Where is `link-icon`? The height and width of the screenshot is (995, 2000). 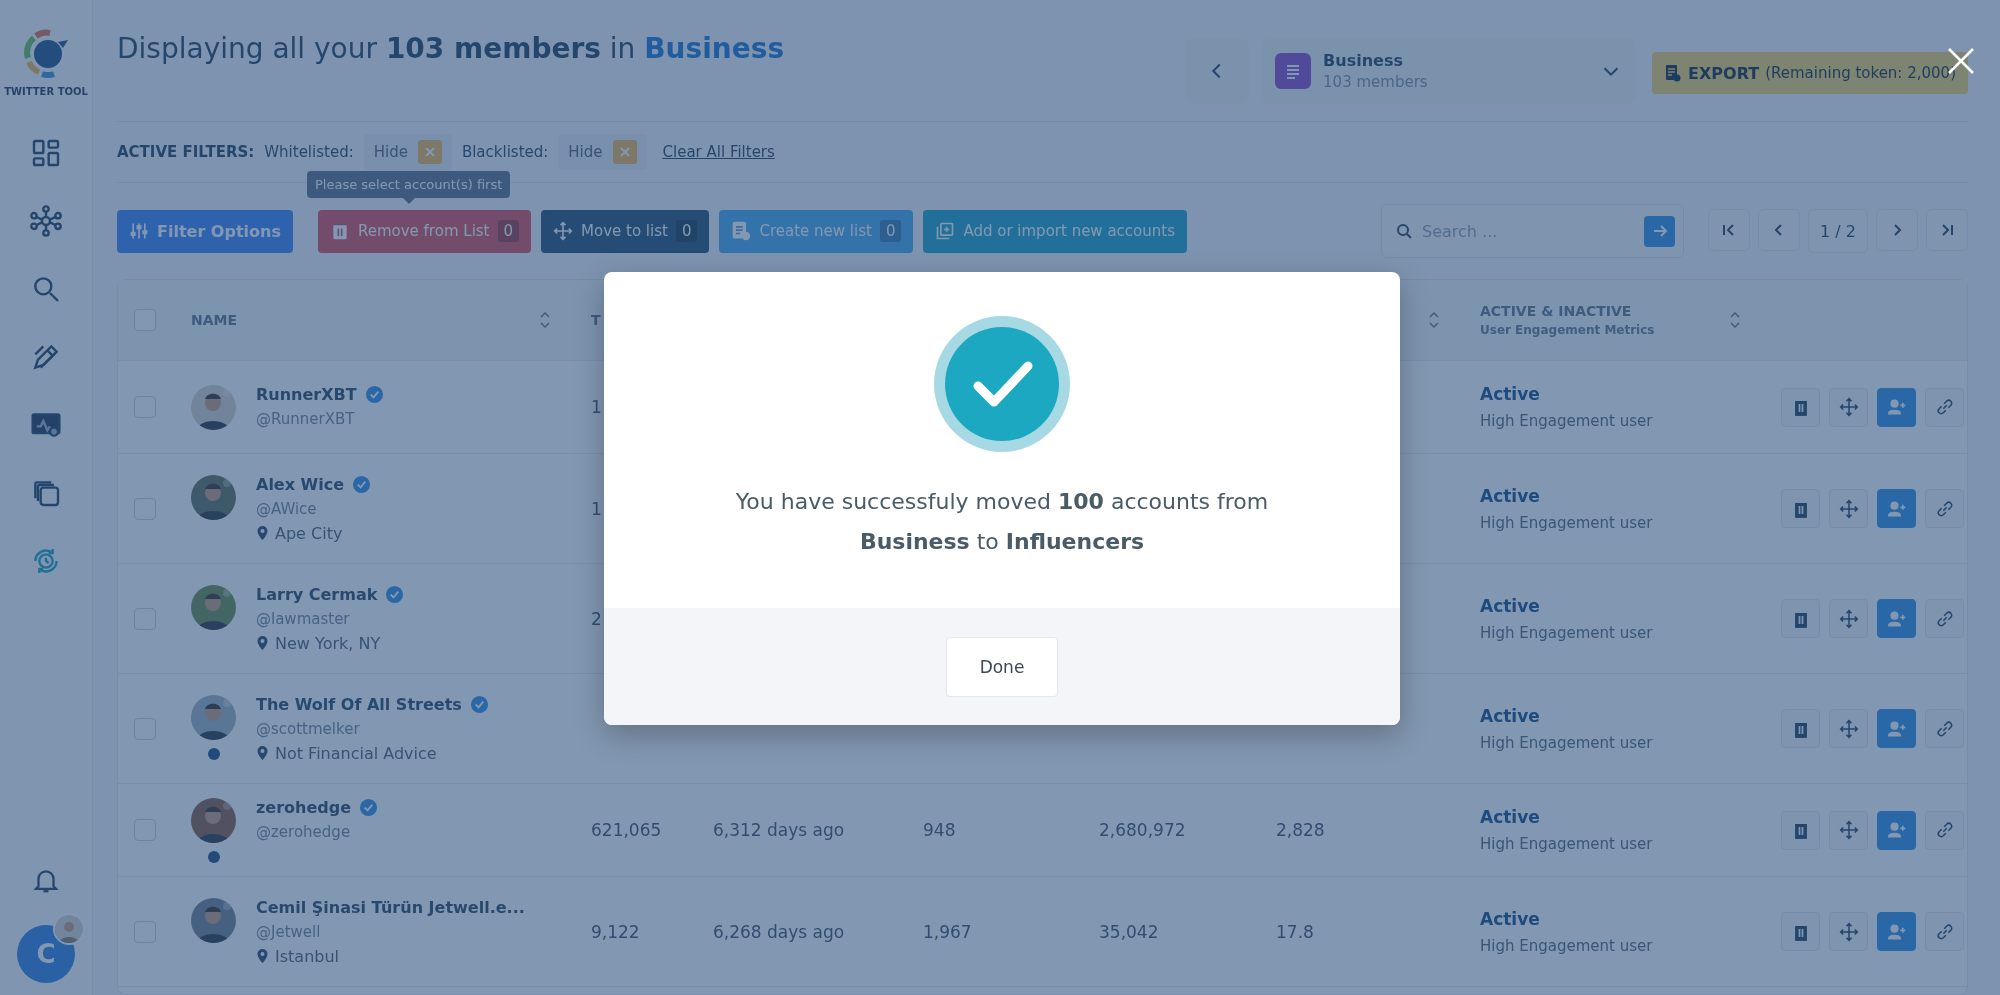
link-icon is located at coordinates (1944, 830).